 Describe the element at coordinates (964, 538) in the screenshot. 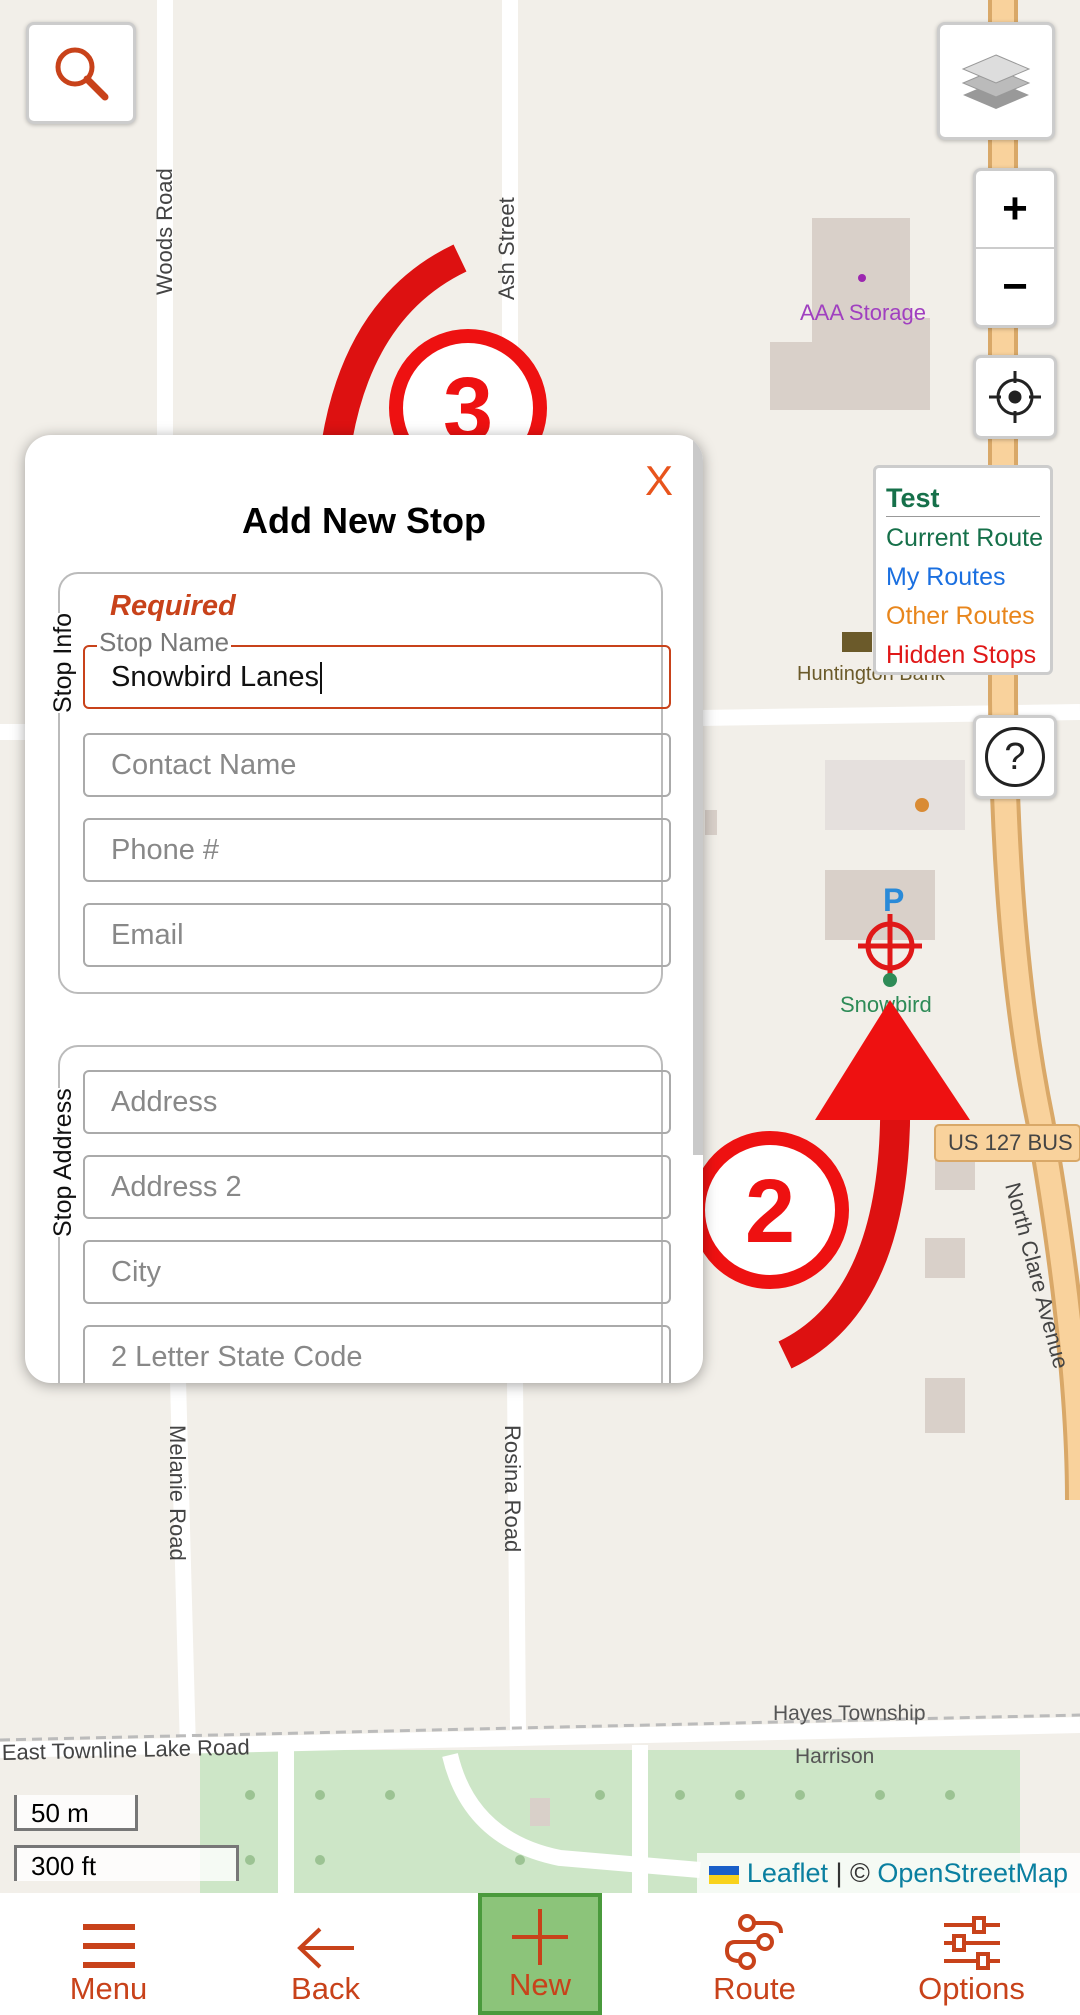

I see `legend-item-current-route: Current Route` at that location.